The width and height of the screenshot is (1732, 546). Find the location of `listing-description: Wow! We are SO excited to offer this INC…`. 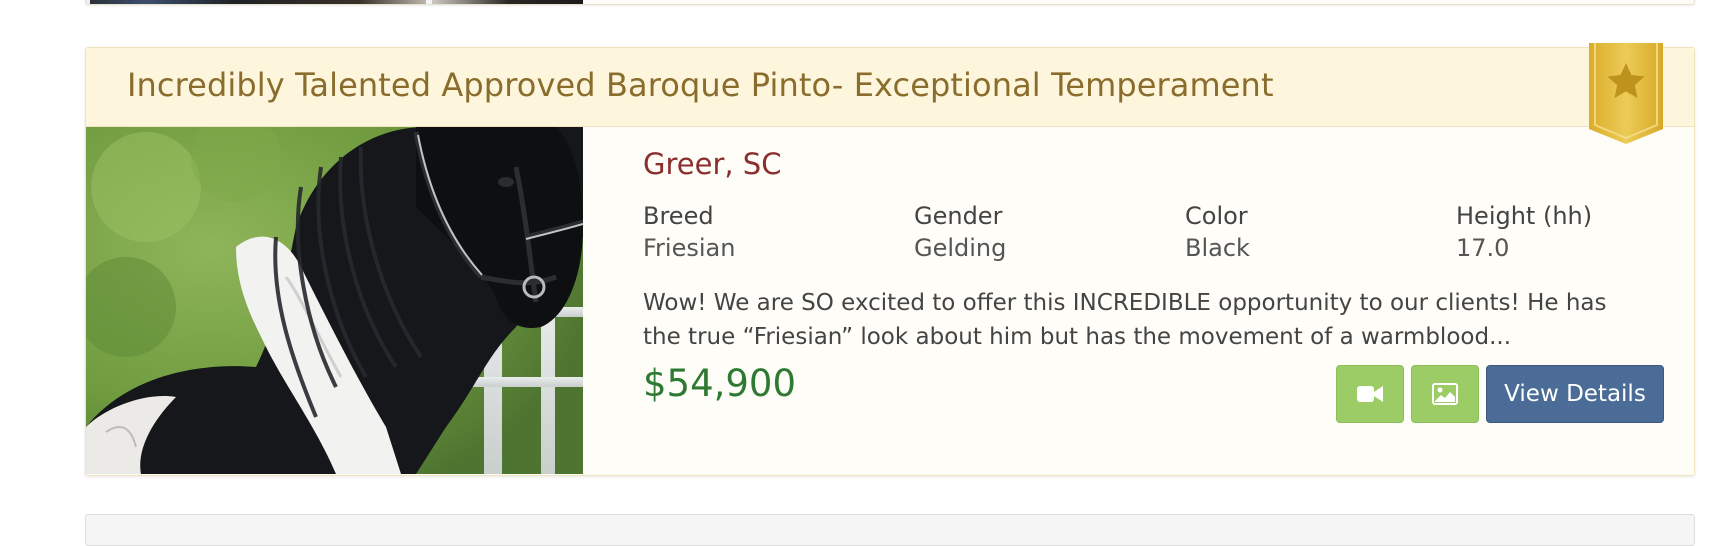

listing-description: Wow! We are SO excited to offer this INC… is located at coordinates (1125, 320).